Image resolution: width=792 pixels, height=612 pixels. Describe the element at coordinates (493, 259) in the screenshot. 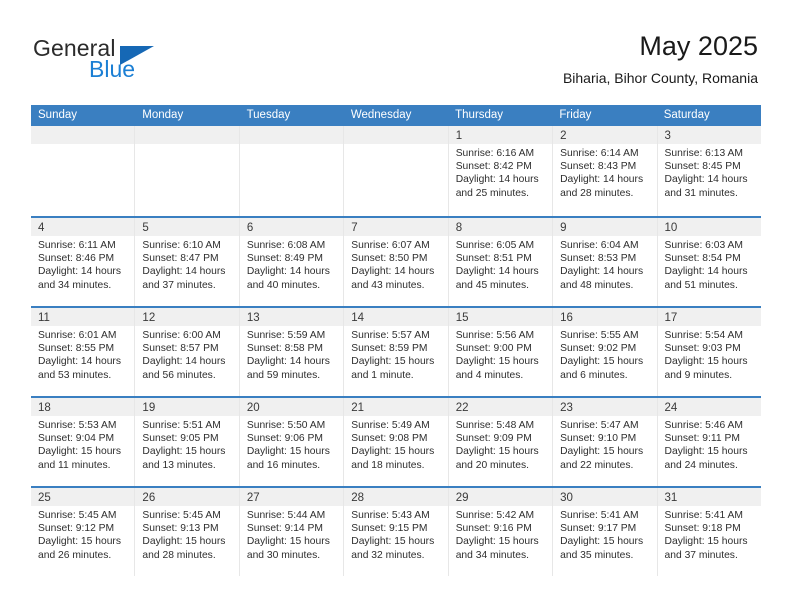

I see `day-info-line: Sunset: 8:51 PM` at that location.